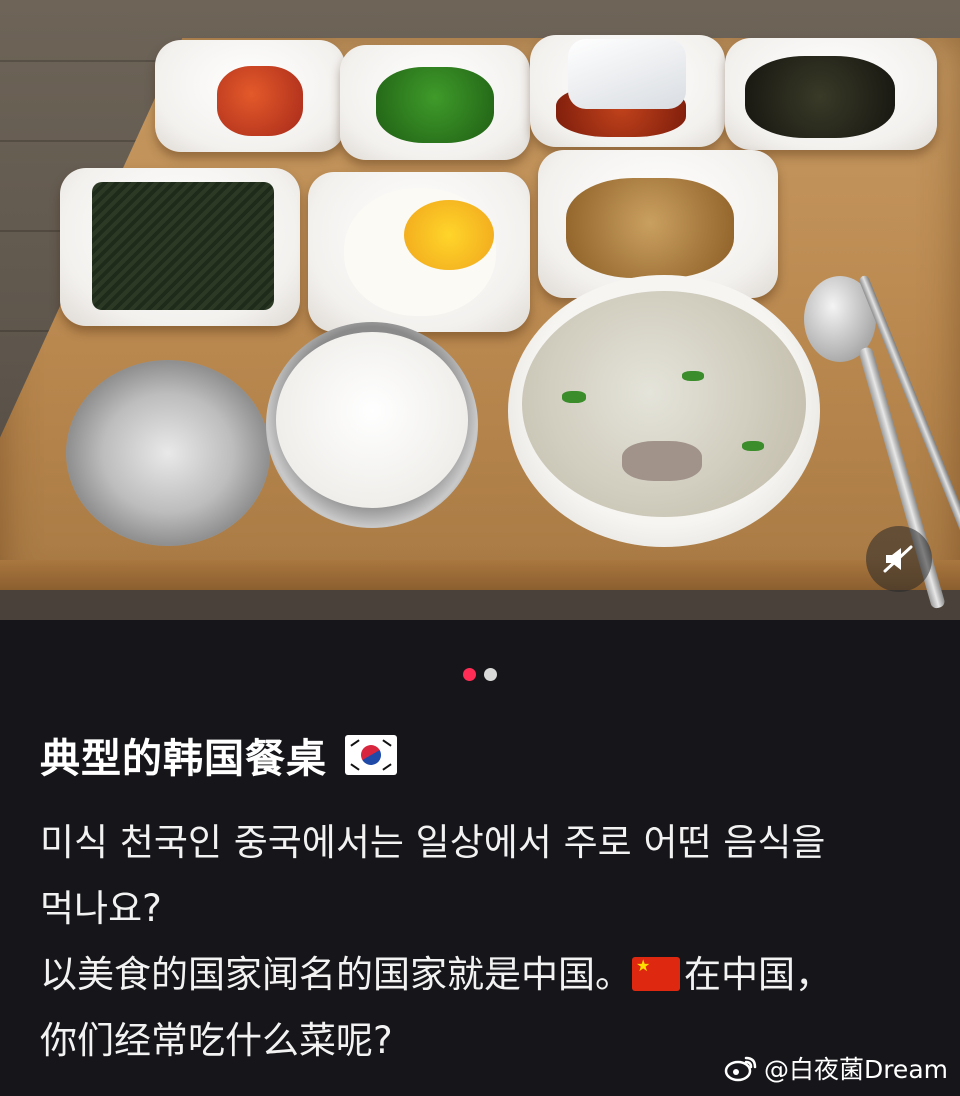 Image resolution: width=960 pixels, height=1096 pixels. I want to click on soup-bowl, so click(664, 411).